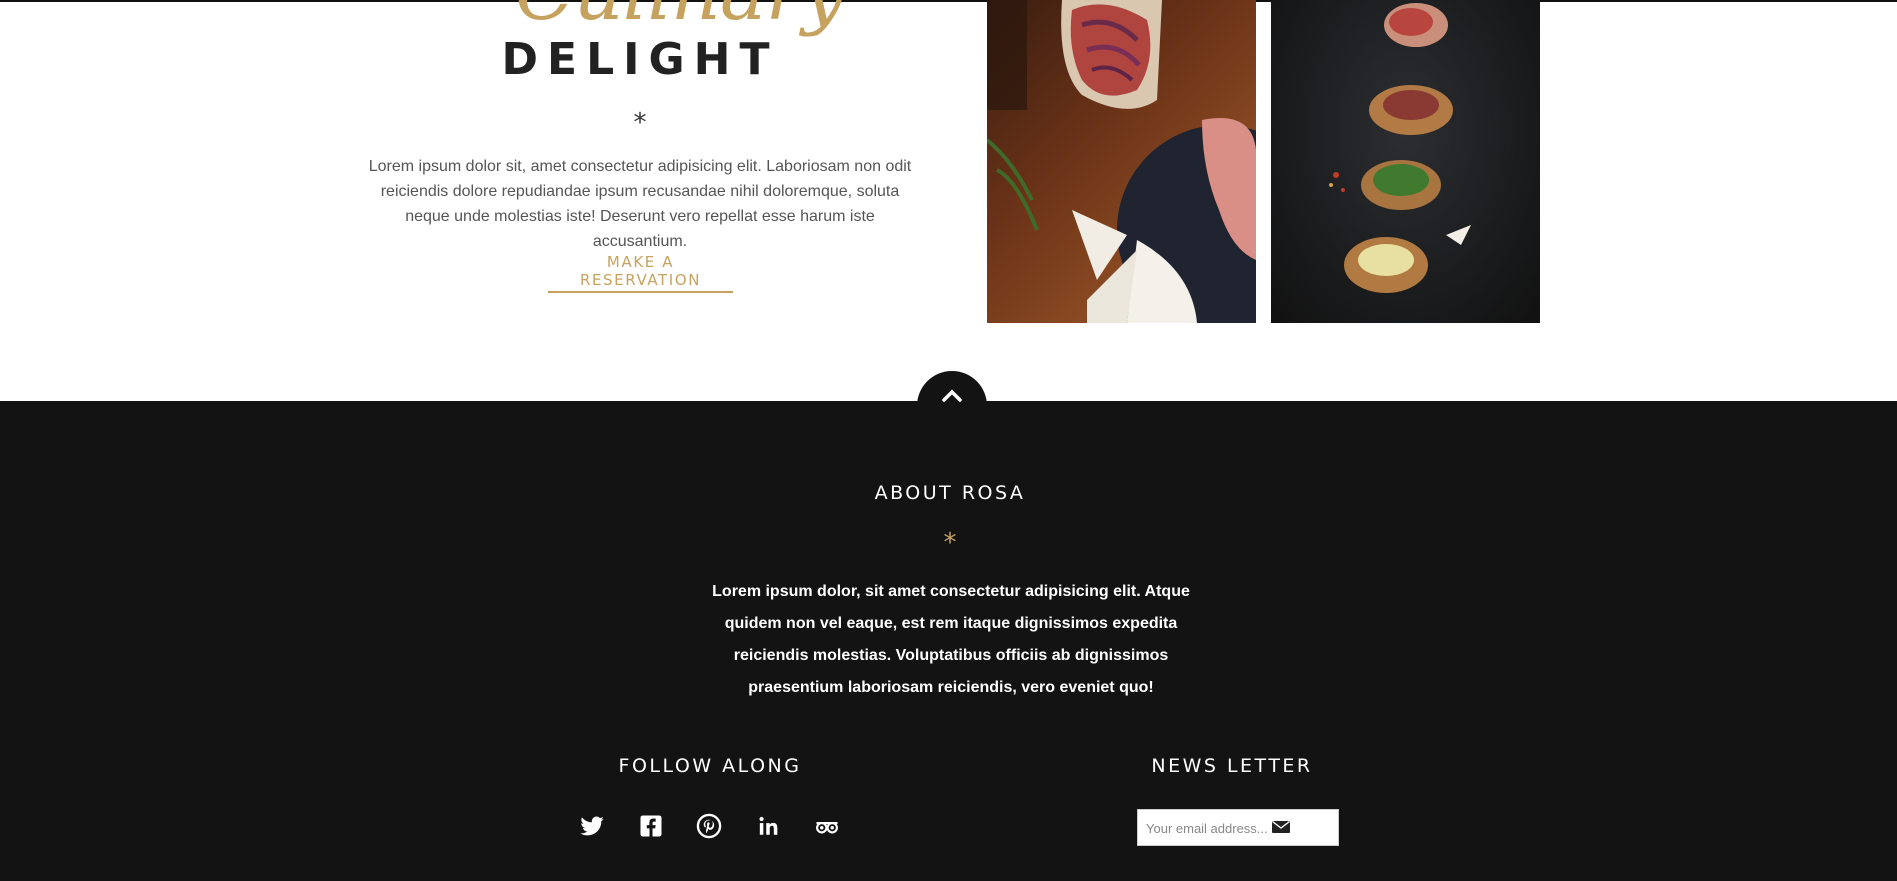 This screenshot has height=881, width=1897. Describe the element at coordinates (710, 766) in the screenshot. I see `follow-along-title: FOLLOW ALONG` at that location.